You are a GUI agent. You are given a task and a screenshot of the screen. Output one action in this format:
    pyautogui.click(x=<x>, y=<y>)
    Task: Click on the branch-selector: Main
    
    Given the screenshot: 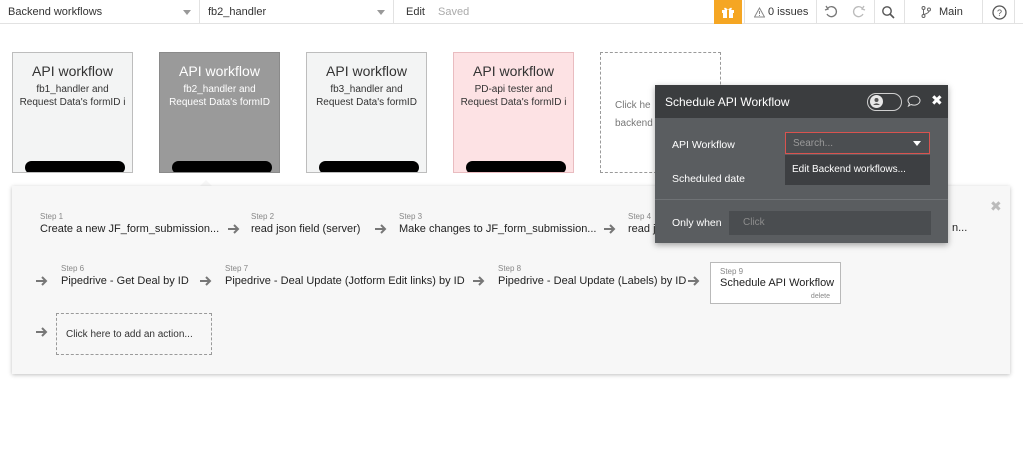 What is the action you would take?
    pyautogui.click(x=951, y=12)
    